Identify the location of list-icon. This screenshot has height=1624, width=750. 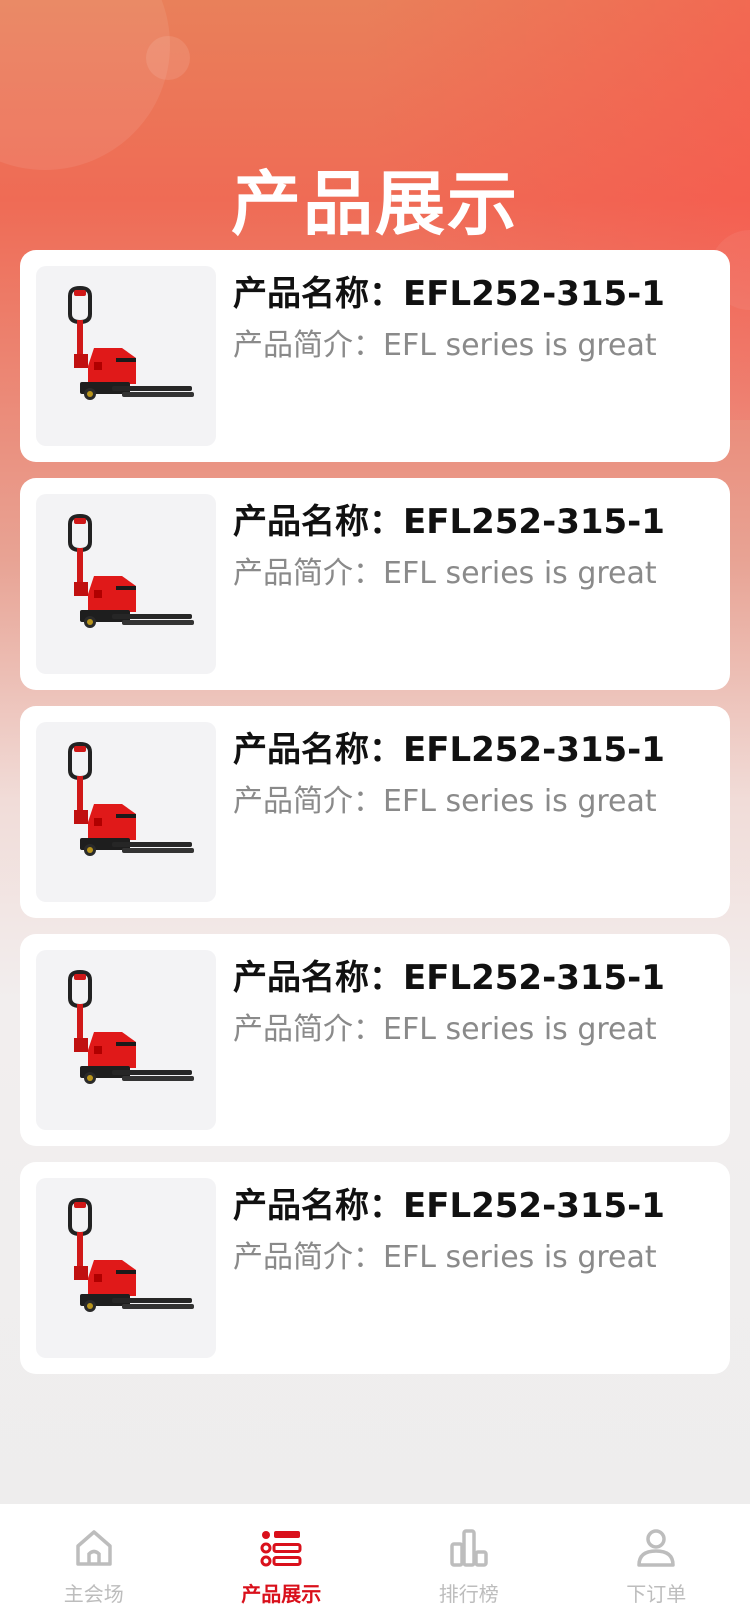
(281, 1549).